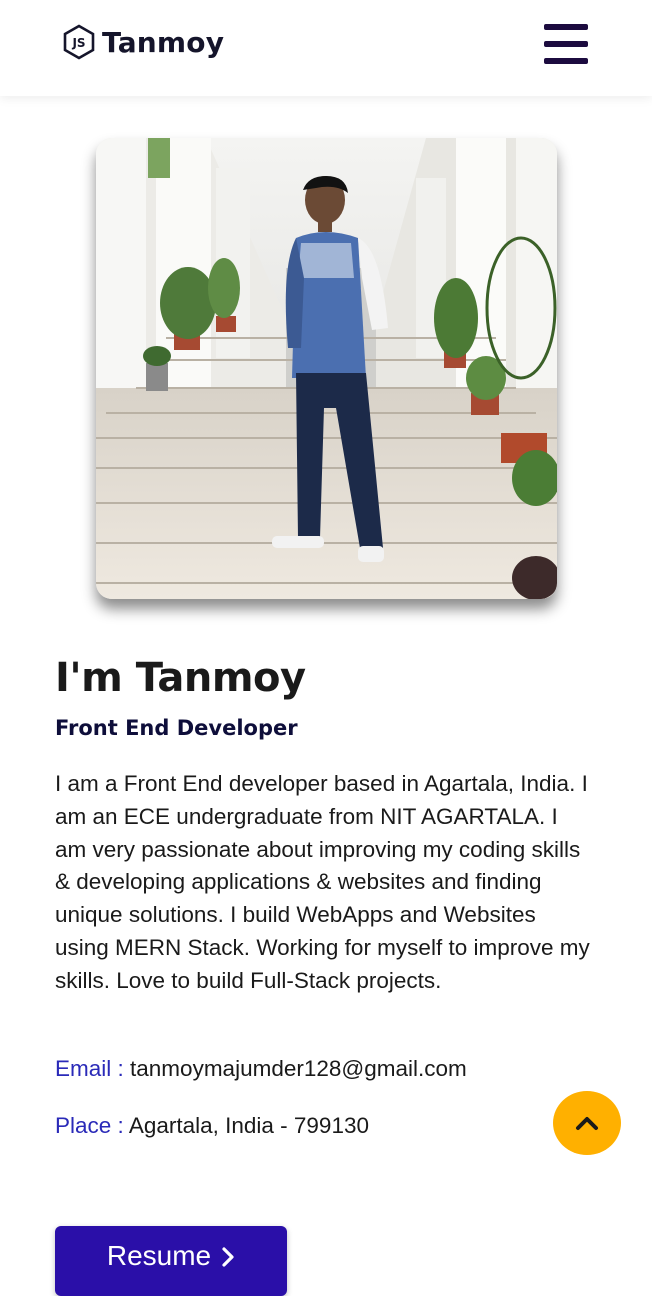  I want to click on job-role: Front End Developer, so click(176, 728).